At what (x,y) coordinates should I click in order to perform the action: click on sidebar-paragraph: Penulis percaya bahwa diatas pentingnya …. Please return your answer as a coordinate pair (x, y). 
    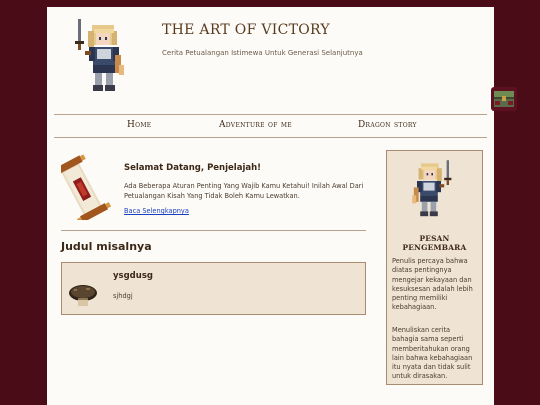
    Looking at the image, I should click on (432, 284).